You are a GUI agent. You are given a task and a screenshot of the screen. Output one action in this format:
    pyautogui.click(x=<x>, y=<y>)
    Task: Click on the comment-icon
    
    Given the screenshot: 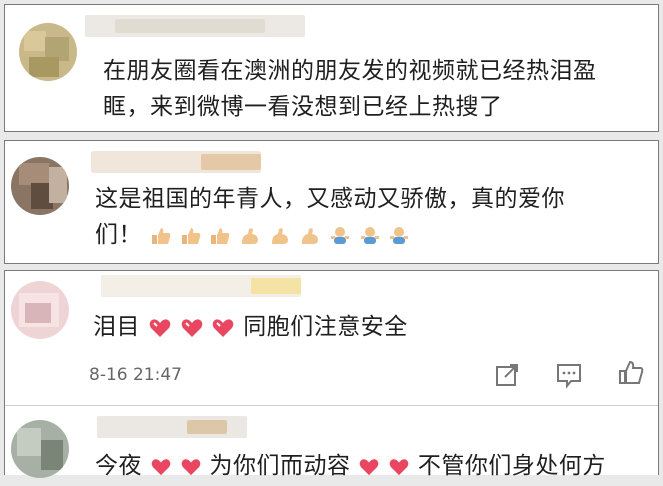 What is the action you would take?
    pyautogui.click(x=569, y=375)
    